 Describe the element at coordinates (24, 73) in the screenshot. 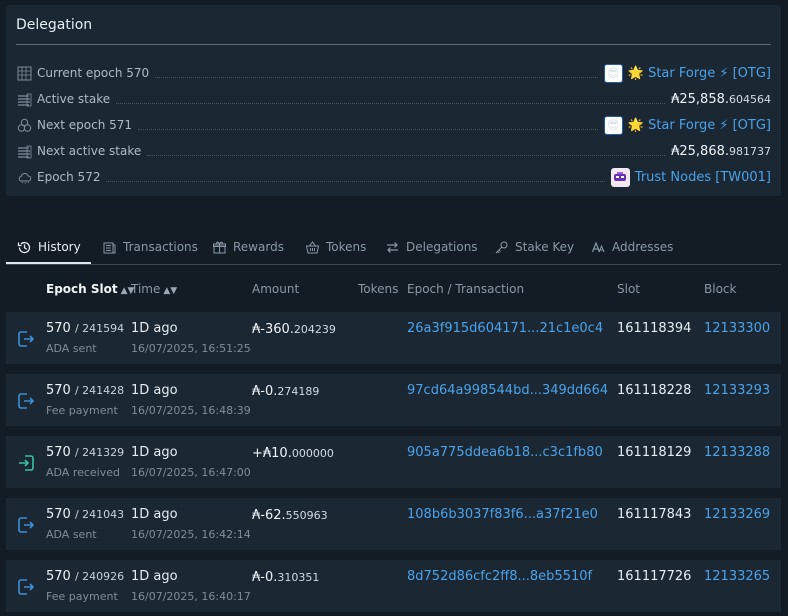

I see `epoch-grid-icon` at that location.